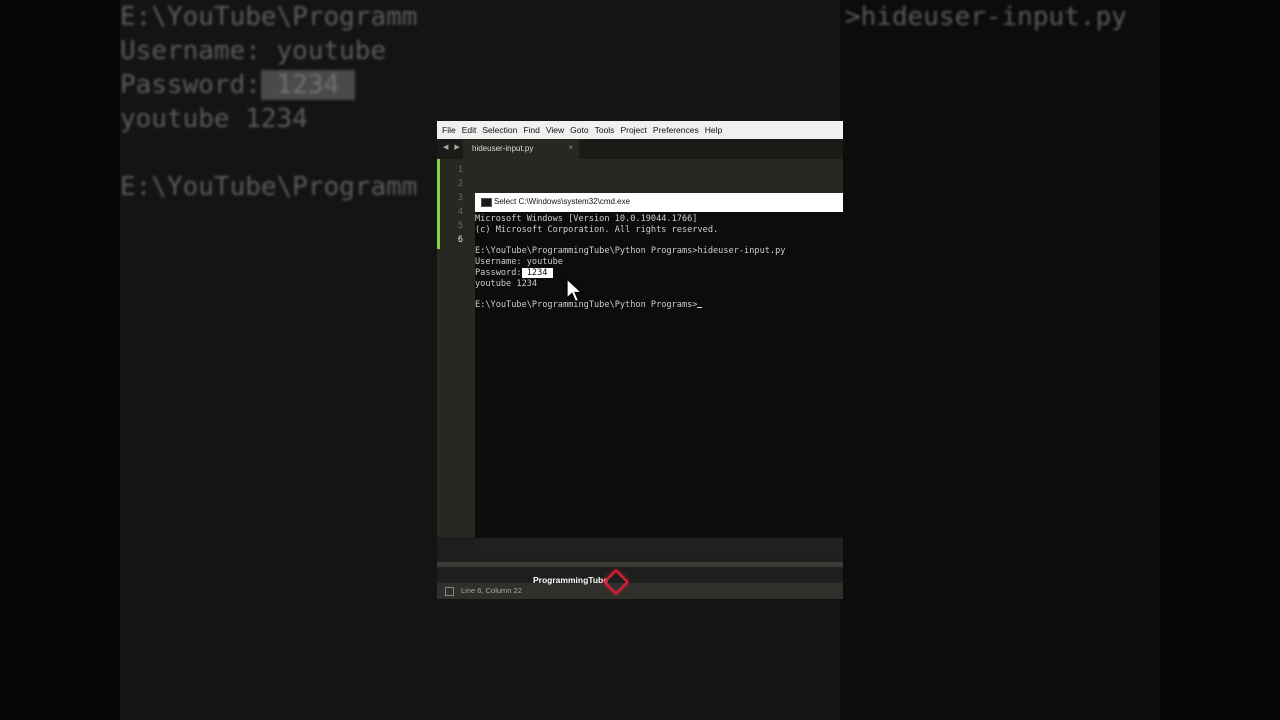  What do you see at coordinates (469, 130) in the screenshot?
I see `menu-edit: Edit` at bounding box center [469, 130].